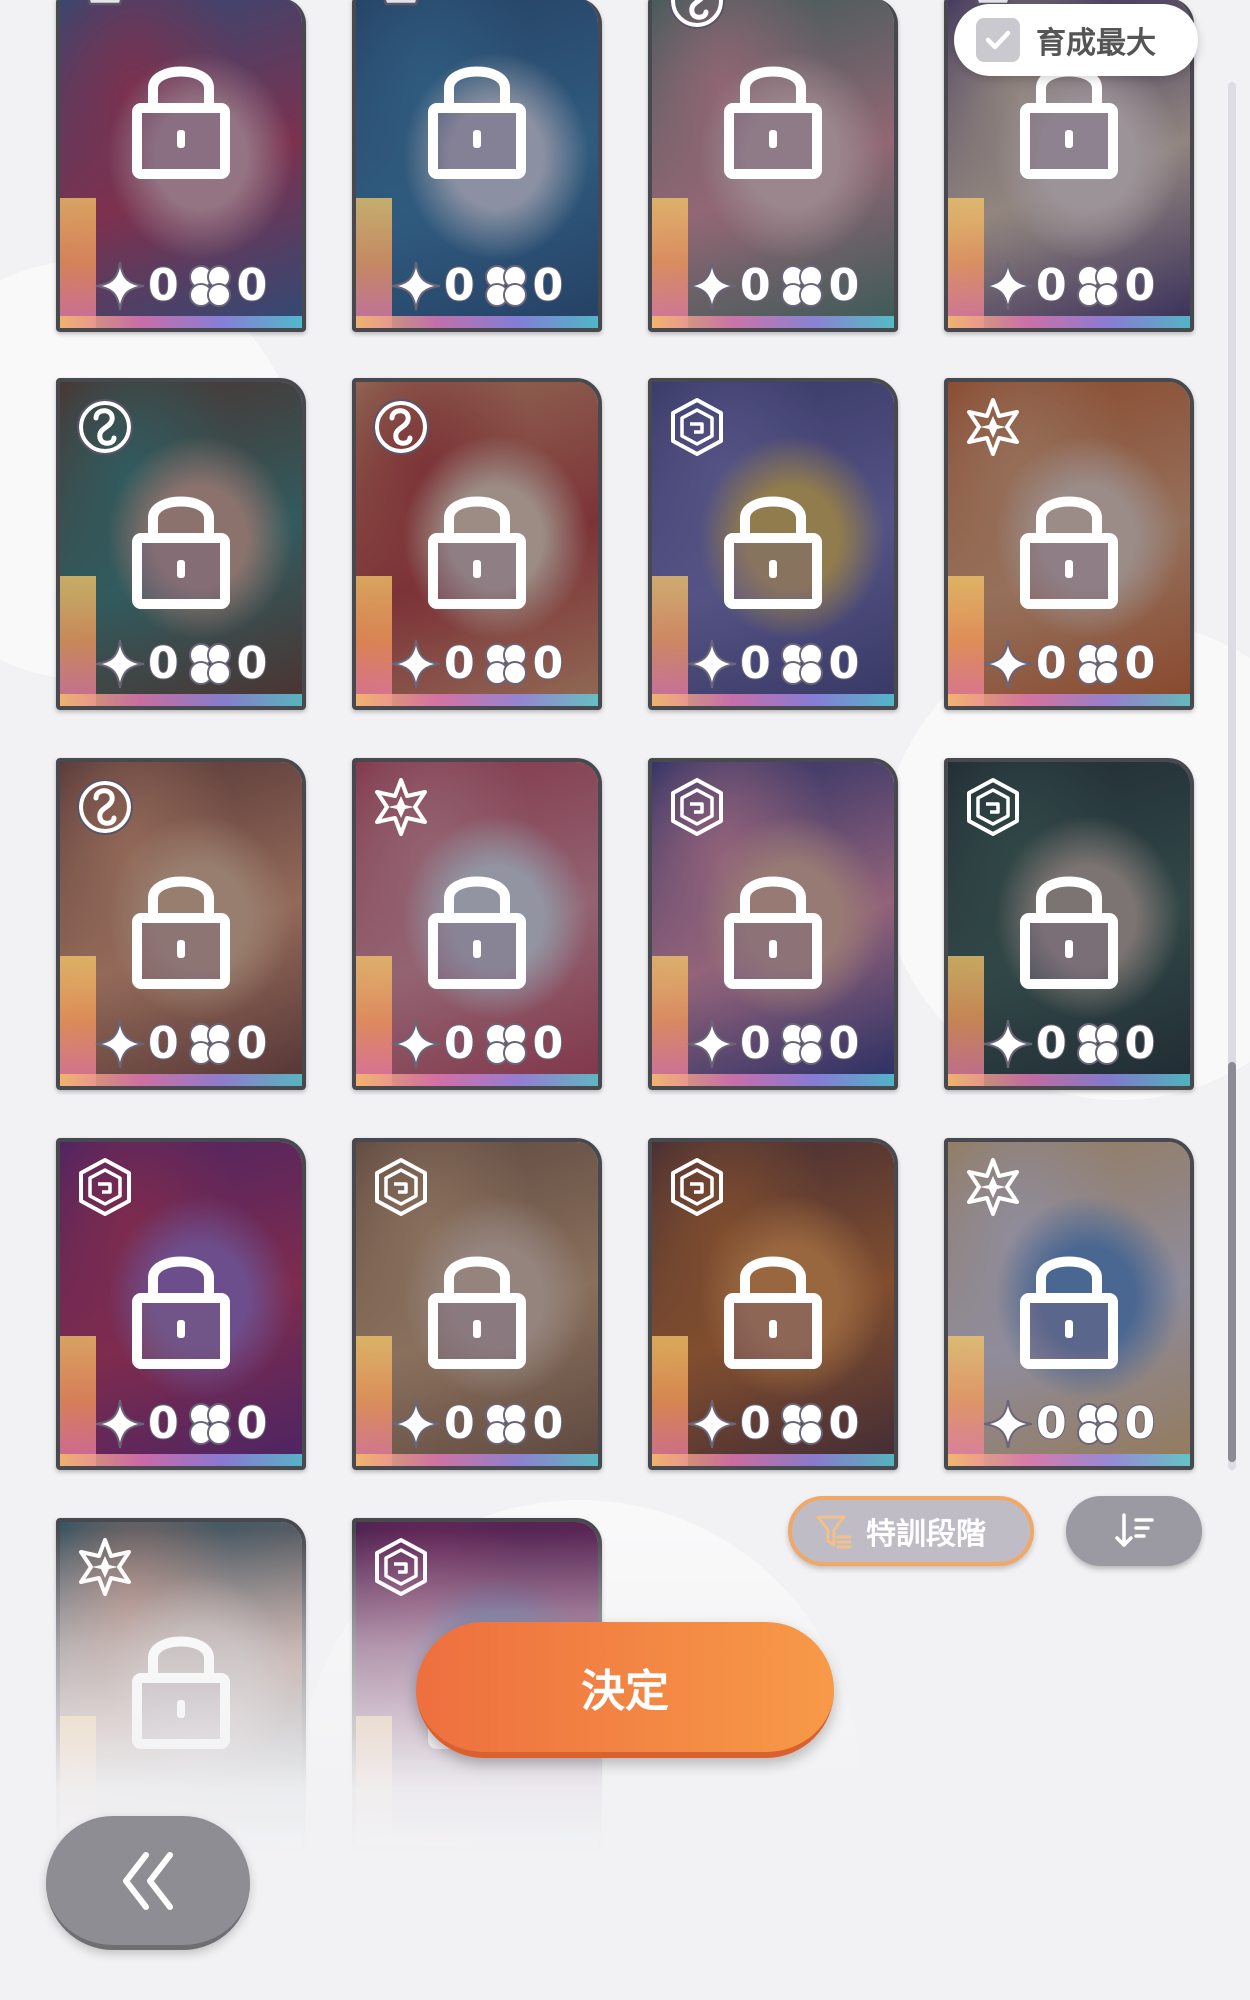 The image size is (1250, 2000). I want to click on back-button, so click(148, 1883).